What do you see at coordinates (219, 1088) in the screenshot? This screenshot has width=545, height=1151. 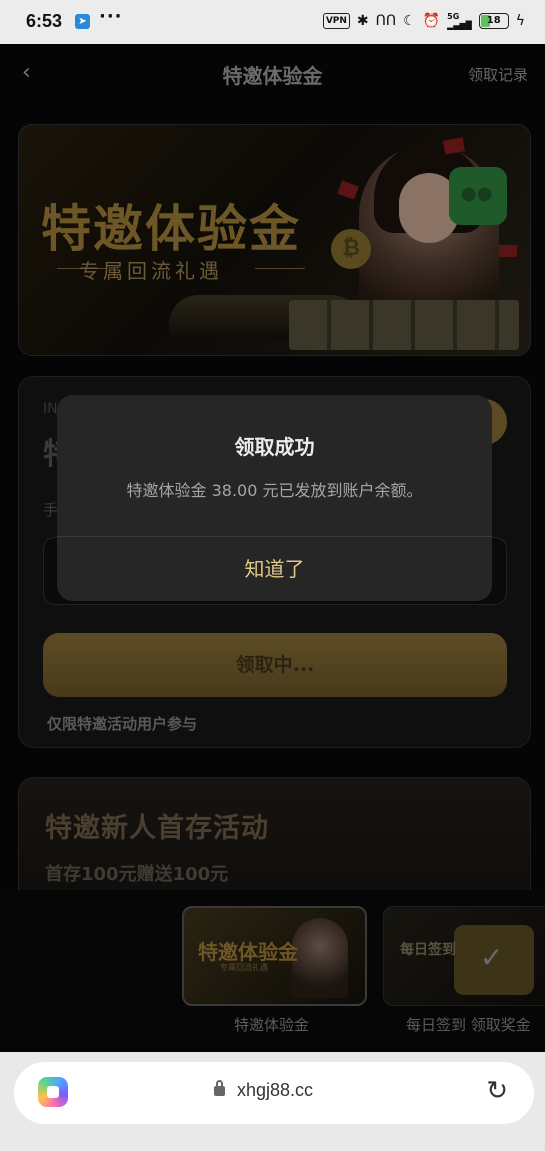 I see `lock-icon` at bounding box center [219, 1088].